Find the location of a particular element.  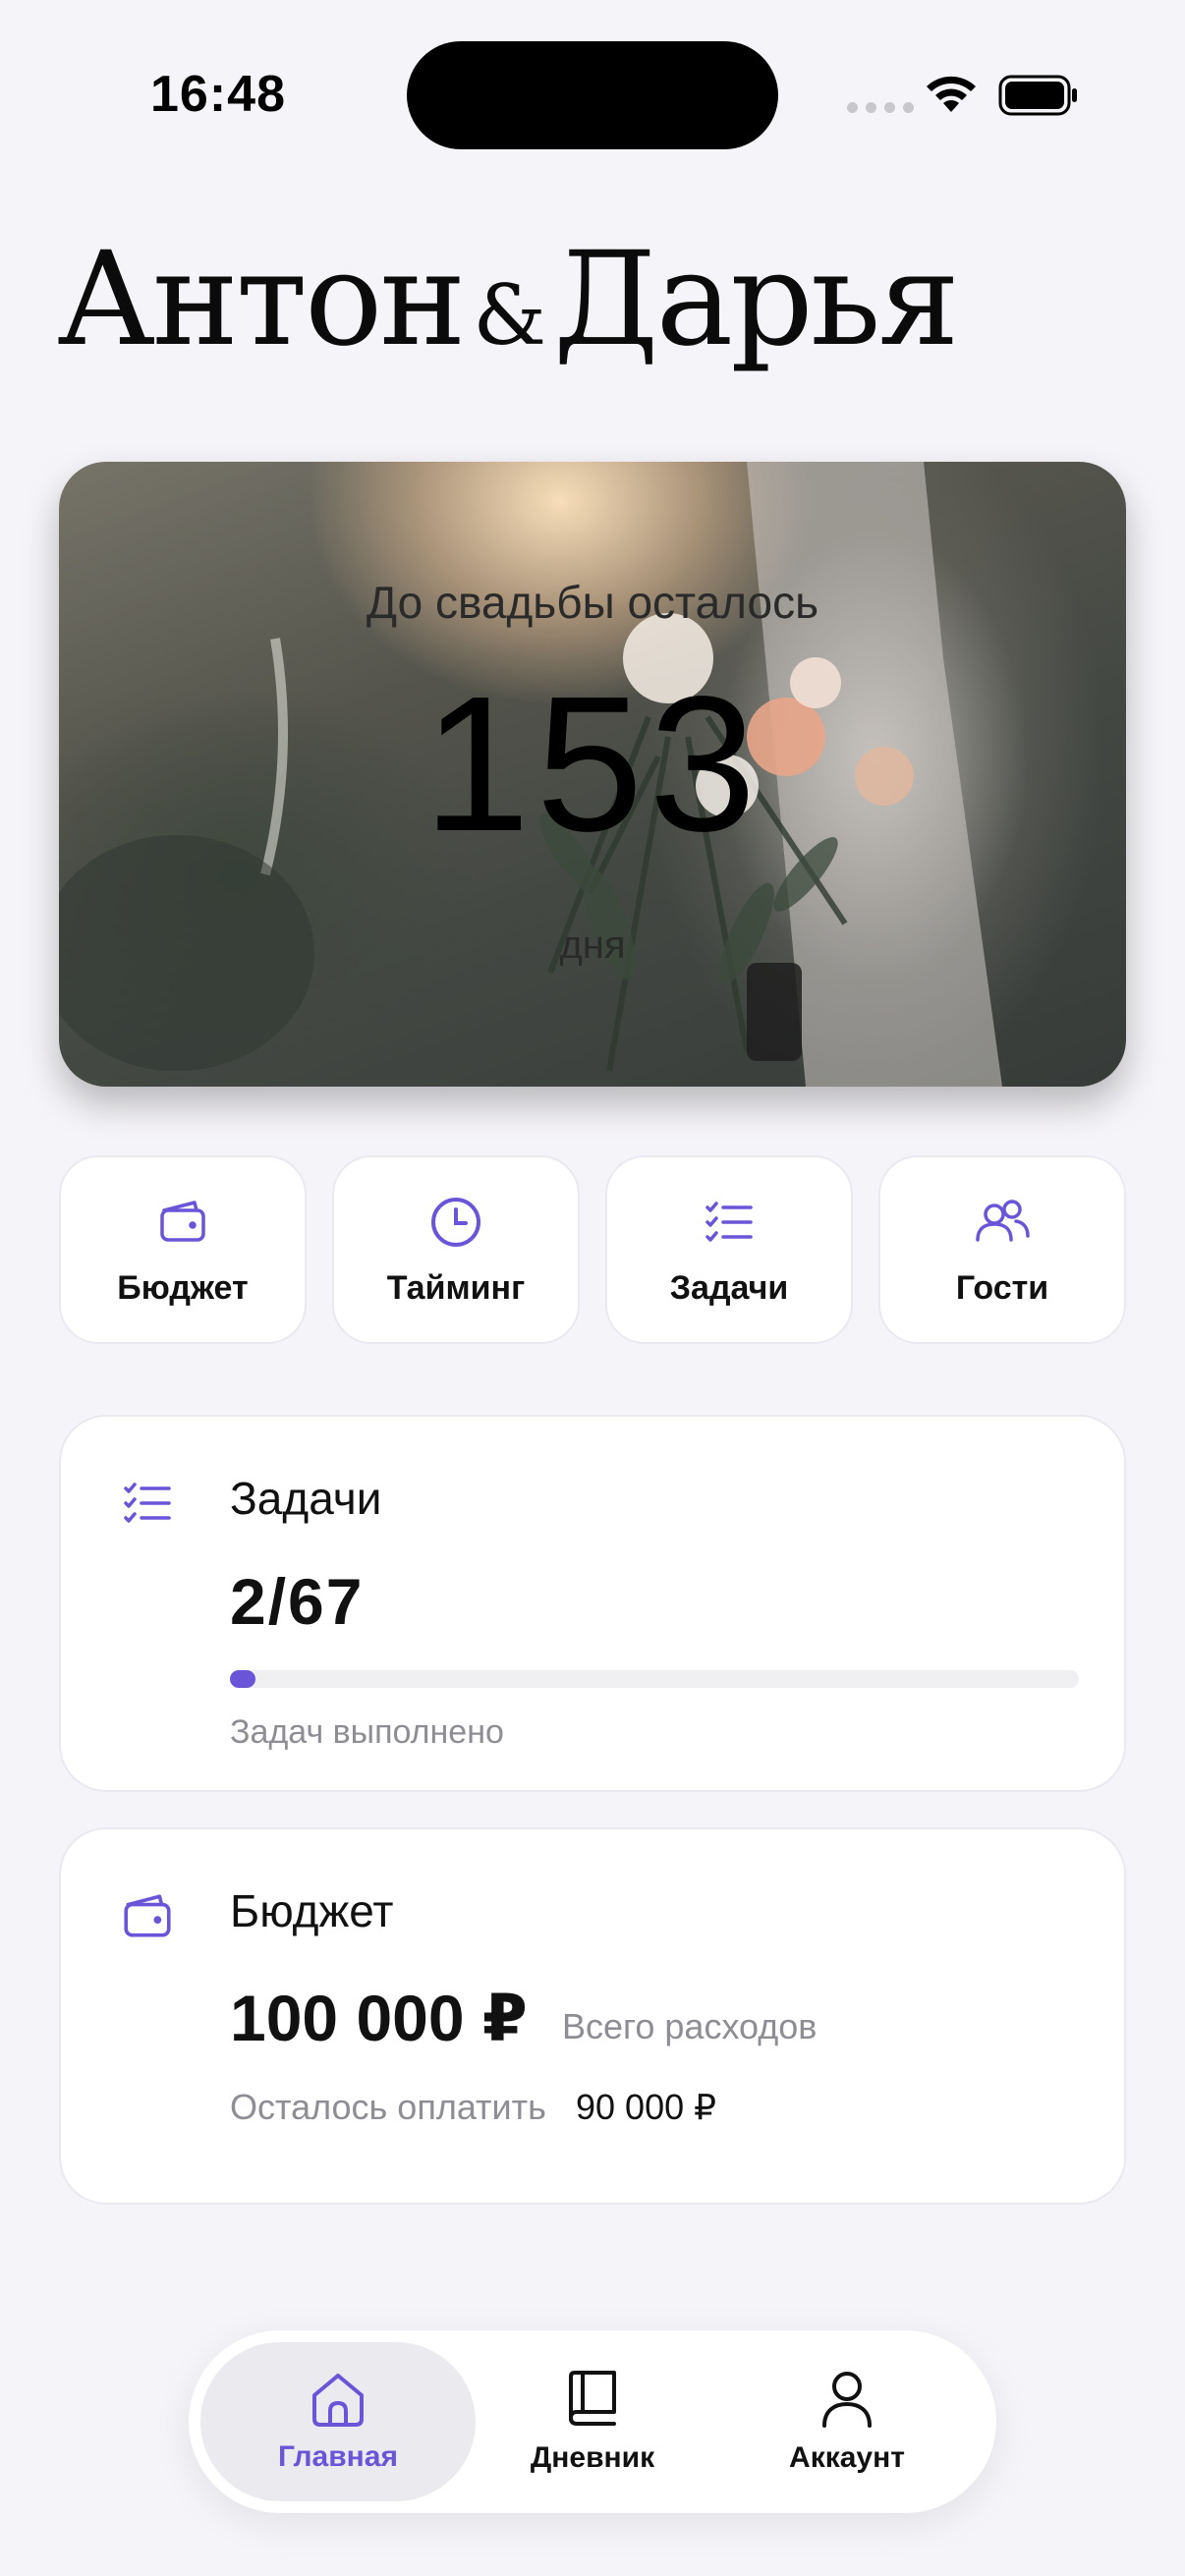

quick-budget-label: Бюджет is located at coordinates (183, 1288).